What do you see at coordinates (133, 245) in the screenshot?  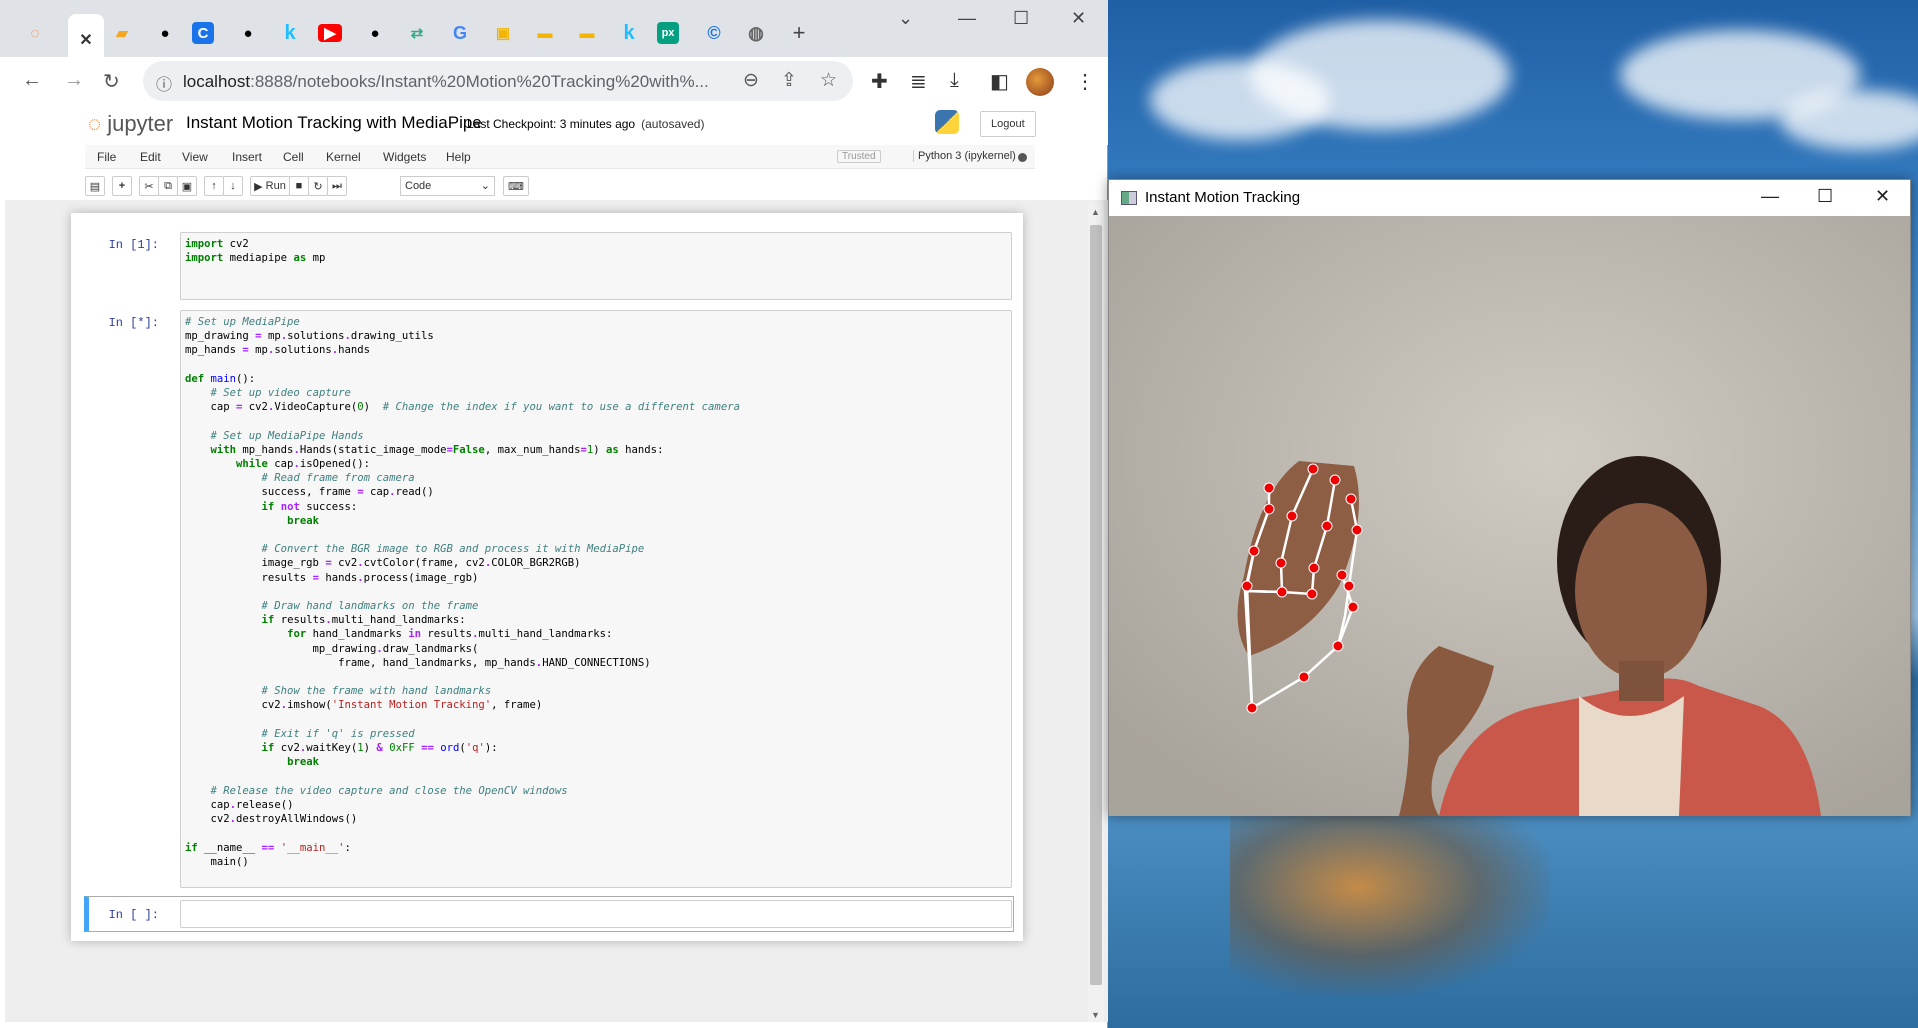 I see `cell-prompt: In [1]:` at bounding box center [133, 245].